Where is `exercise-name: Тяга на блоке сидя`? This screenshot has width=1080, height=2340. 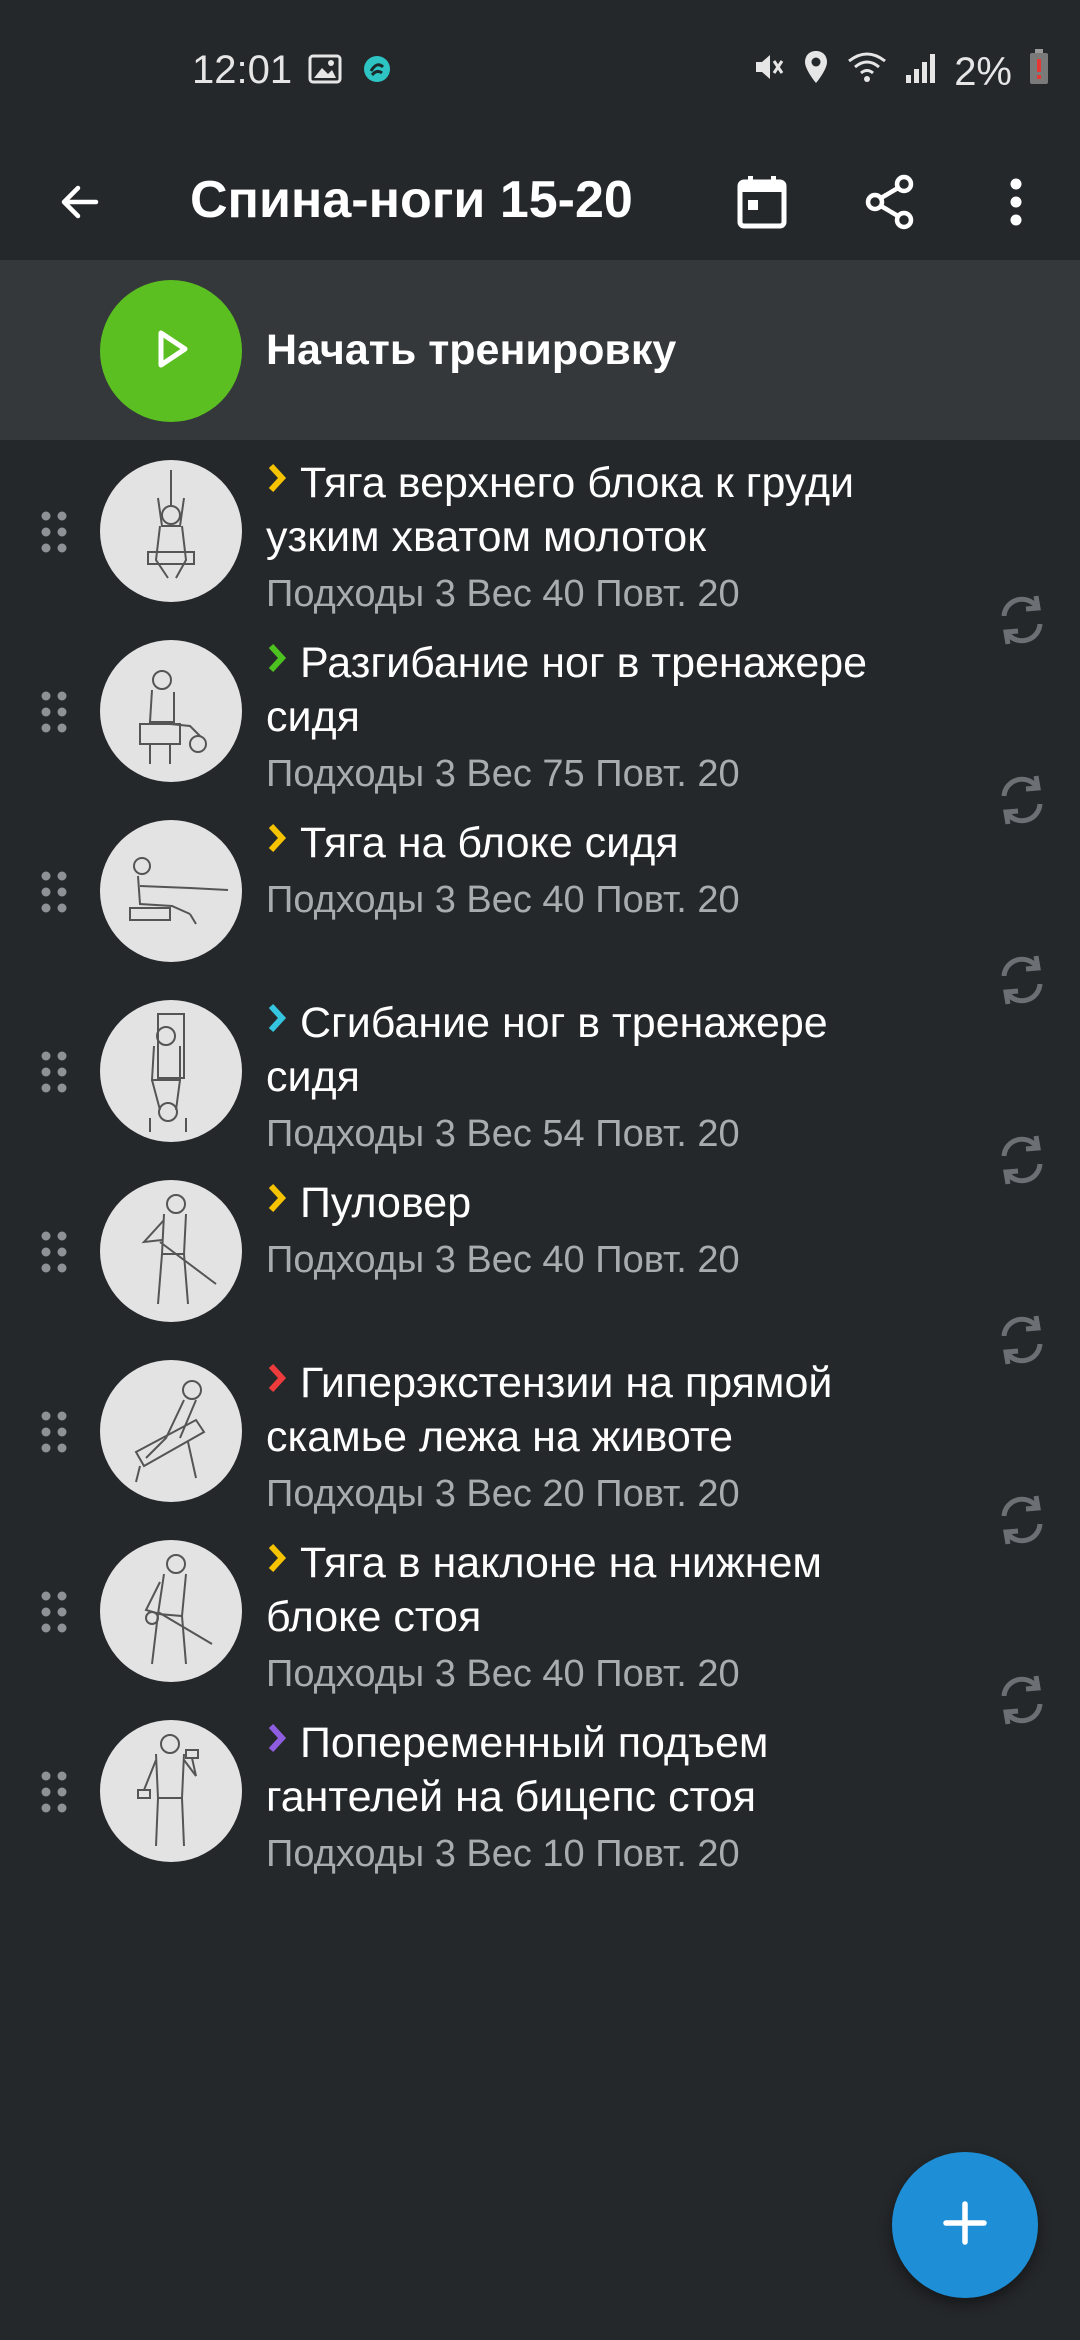 exercise-name: Тяга на блоке сидя is located at coordinates (489, 843).